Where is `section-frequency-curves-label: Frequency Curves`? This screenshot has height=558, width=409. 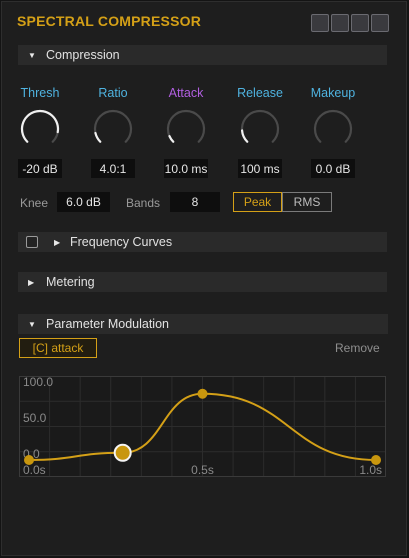 section-frequency-curves-label: Frequency Curves is located at coordinates (121, 242).